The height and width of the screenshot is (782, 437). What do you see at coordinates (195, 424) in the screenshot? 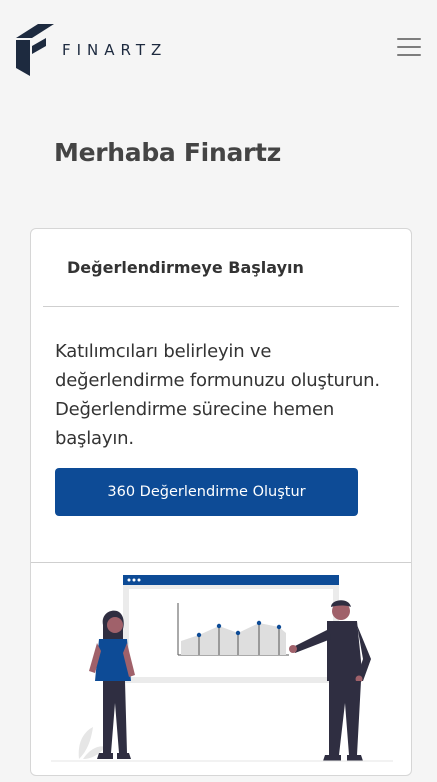
I see `description-line-2: Değerlendirme sürecine hemen başlayın.` at bounding box center [195, 424].